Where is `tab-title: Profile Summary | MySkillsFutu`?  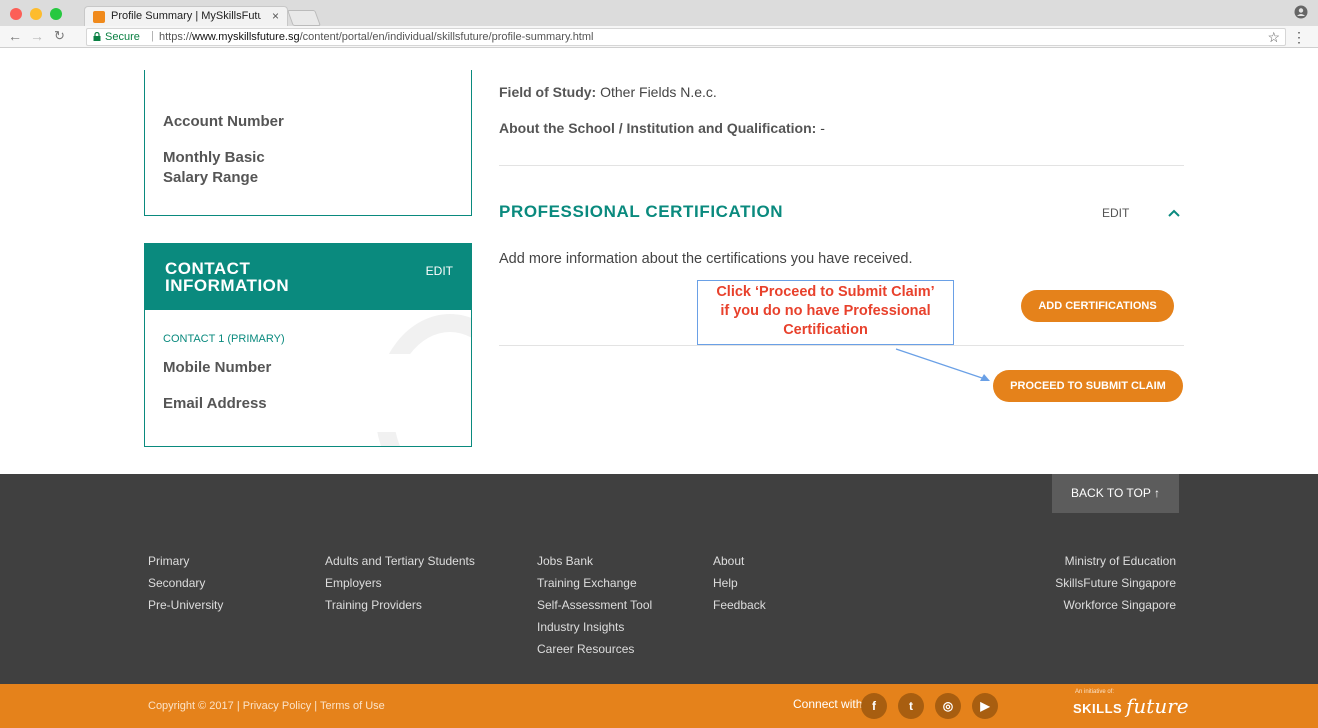
tab-title: Profile Summary | MySkillsFutu is located at coordinates (186, 16).